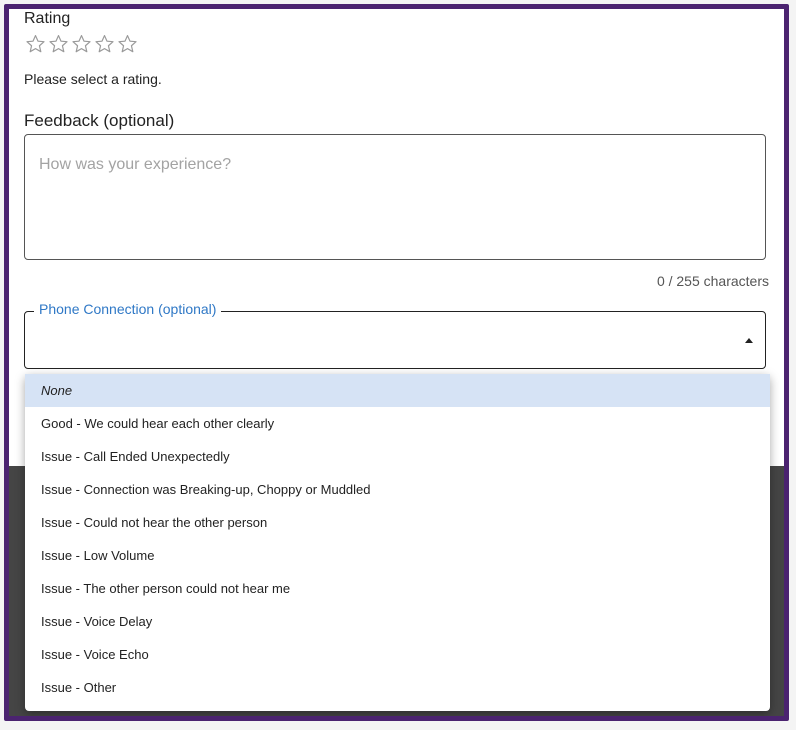 The width and height of the screenshot is (796, 730). What do you see at coordinates (397, 687) in the screenshot?
I see `menu-option-other: Issue - Other` at bounding box center [397, 687].